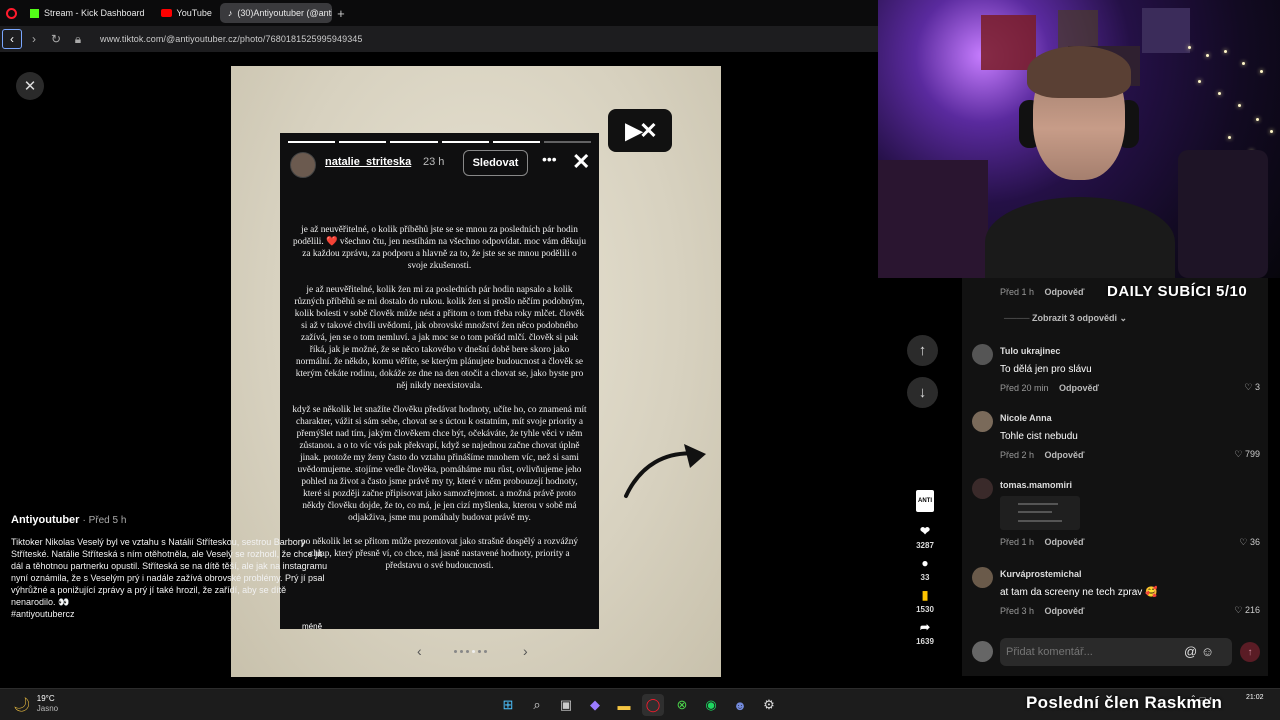 Image resolution: width=1280 pixels, height=720 pixels. Describe the element at coordinates (640, 130) in the screenshot. I see `antiyoutuber-logo-icon: ▶✕` at that location.